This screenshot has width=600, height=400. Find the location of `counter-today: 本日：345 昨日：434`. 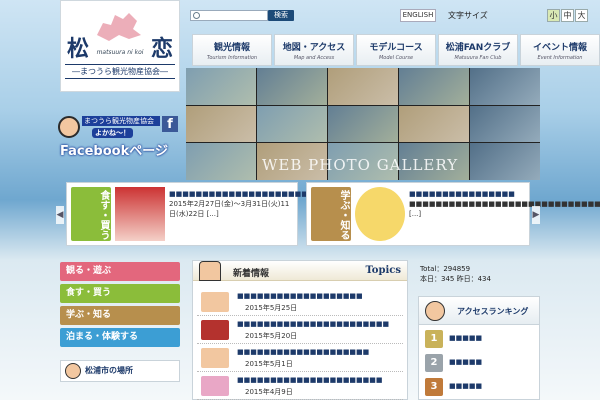

counter-today: 本日：345 昨日：434 is located at coordinates (455, 279).